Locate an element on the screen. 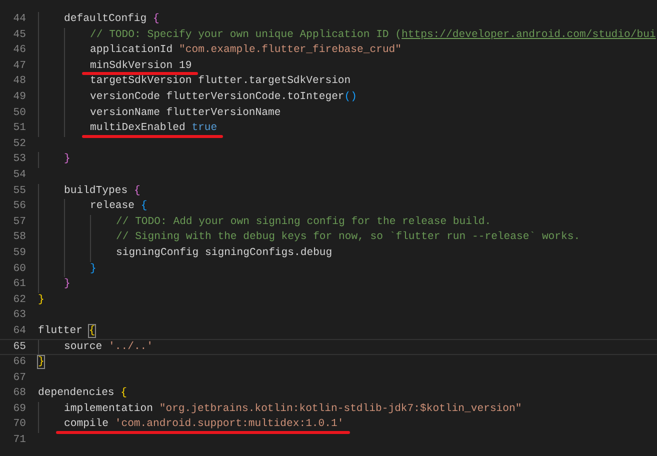 The image size is (657, 456). code-comment: // Signing with the debug keys for now, so `flutter run --release` works. is located at coordinates (348, 237).